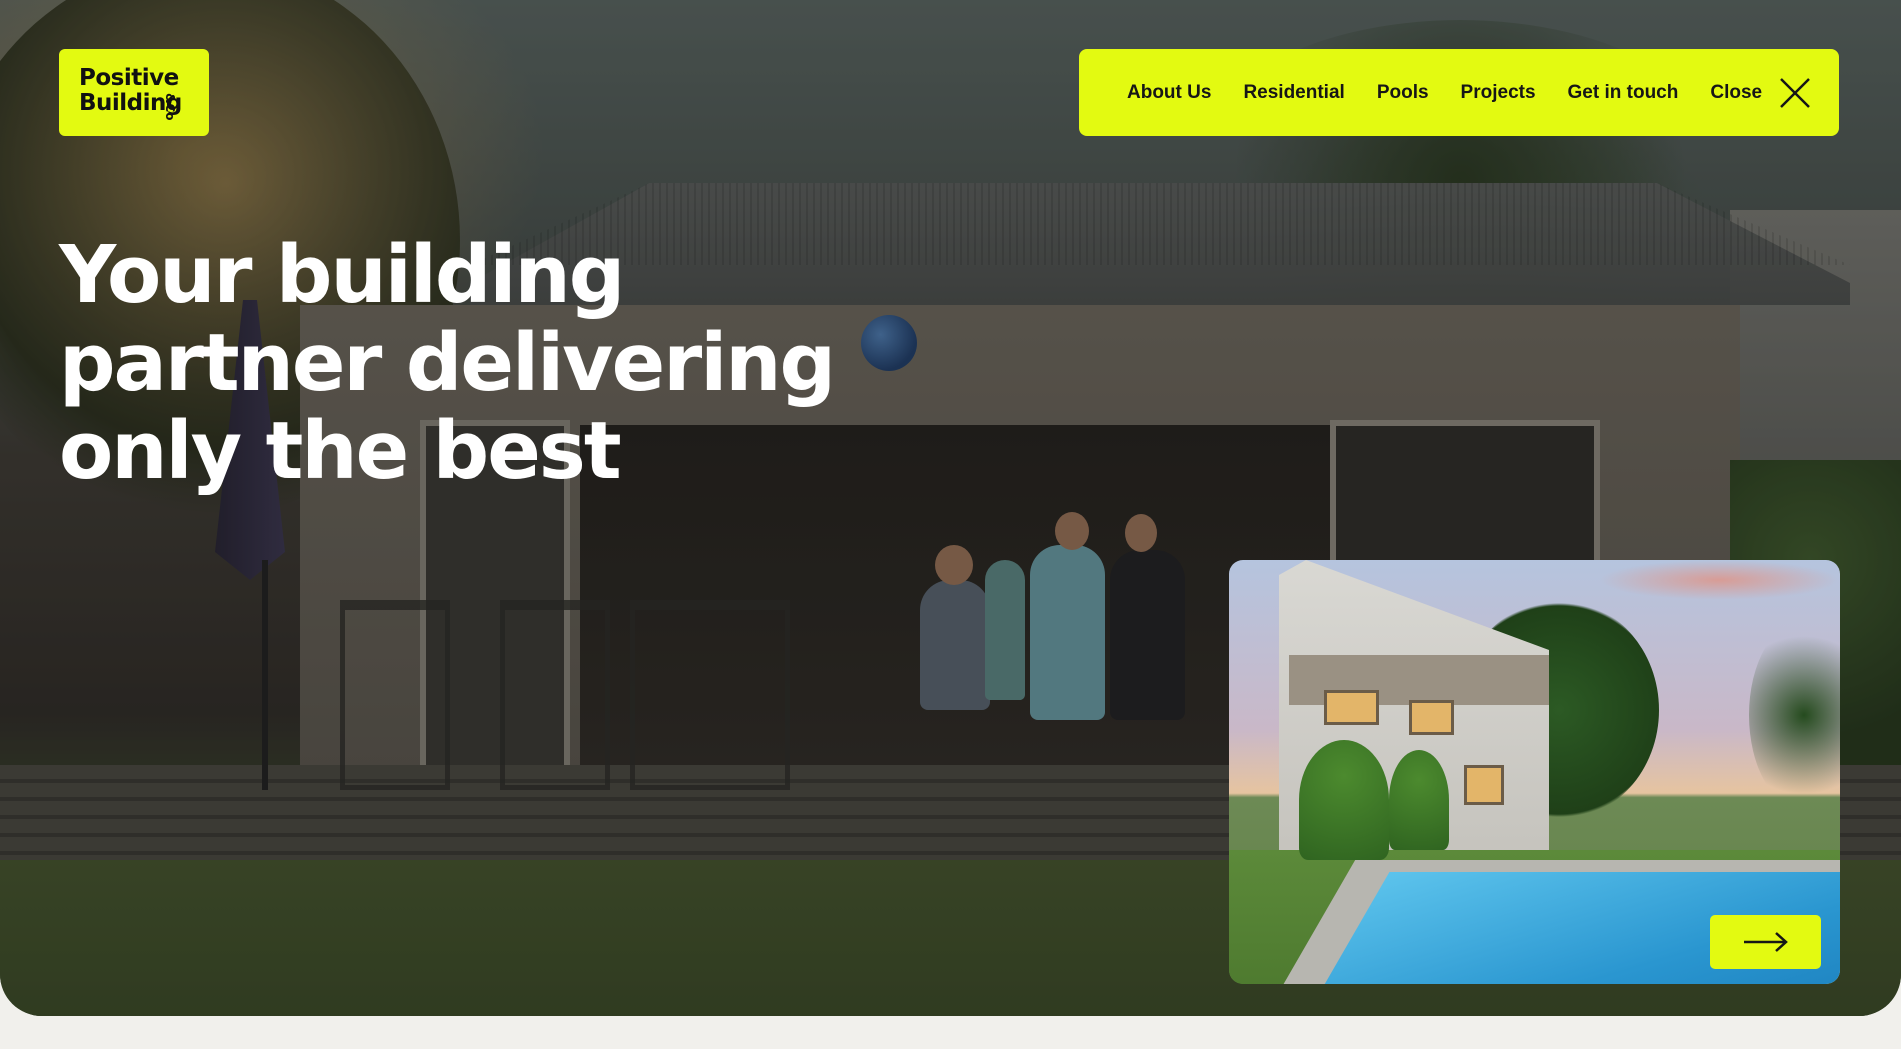 Image resolution: width=1901 pixels, height=1049 pixels. I want to click on feature-card-sky, so click(1719, 580).